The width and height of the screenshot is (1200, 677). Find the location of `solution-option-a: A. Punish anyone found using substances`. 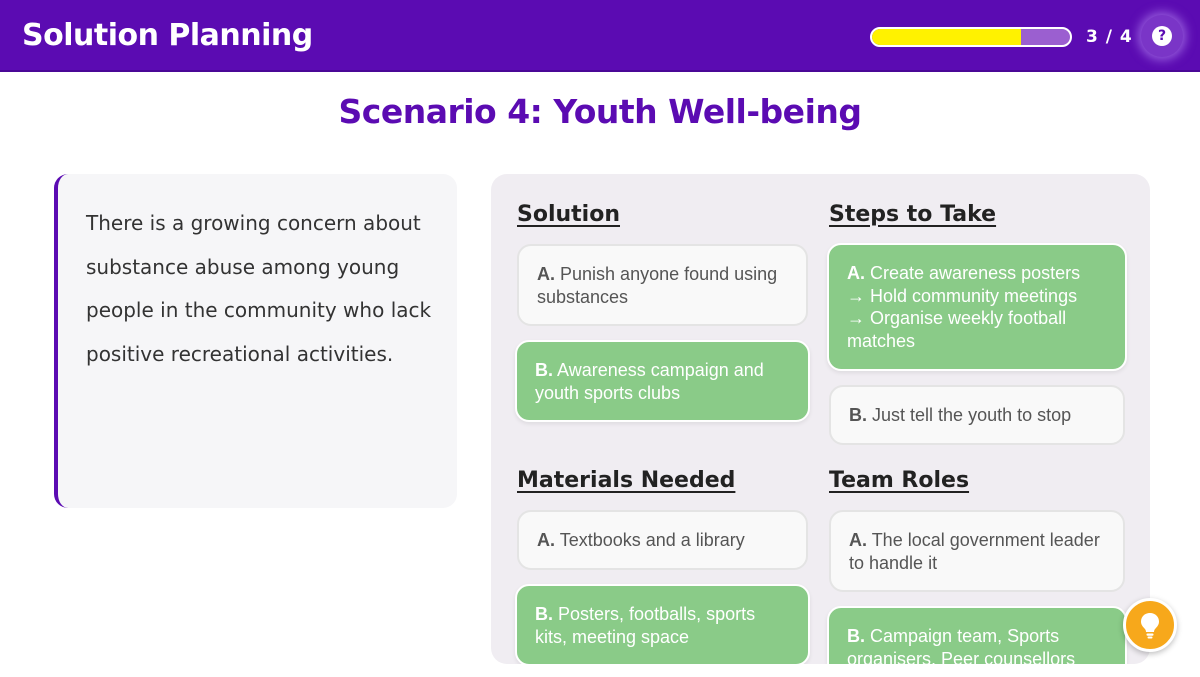

solution-option-a: A. Punish anyone found using substances is located at coordinates (662, 285).